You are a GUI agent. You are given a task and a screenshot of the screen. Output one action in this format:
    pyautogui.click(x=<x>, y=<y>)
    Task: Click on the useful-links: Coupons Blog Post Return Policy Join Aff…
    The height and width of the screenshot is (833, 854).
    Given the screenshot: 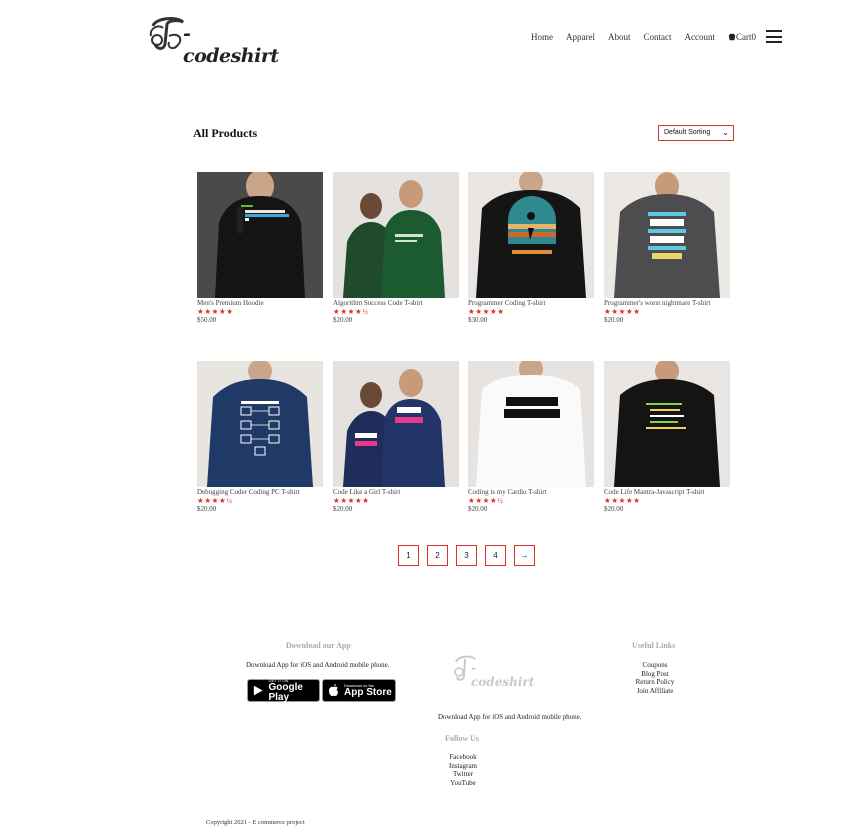 What is the action you would take?
    pyautogui.click(x=655, y=678)
    